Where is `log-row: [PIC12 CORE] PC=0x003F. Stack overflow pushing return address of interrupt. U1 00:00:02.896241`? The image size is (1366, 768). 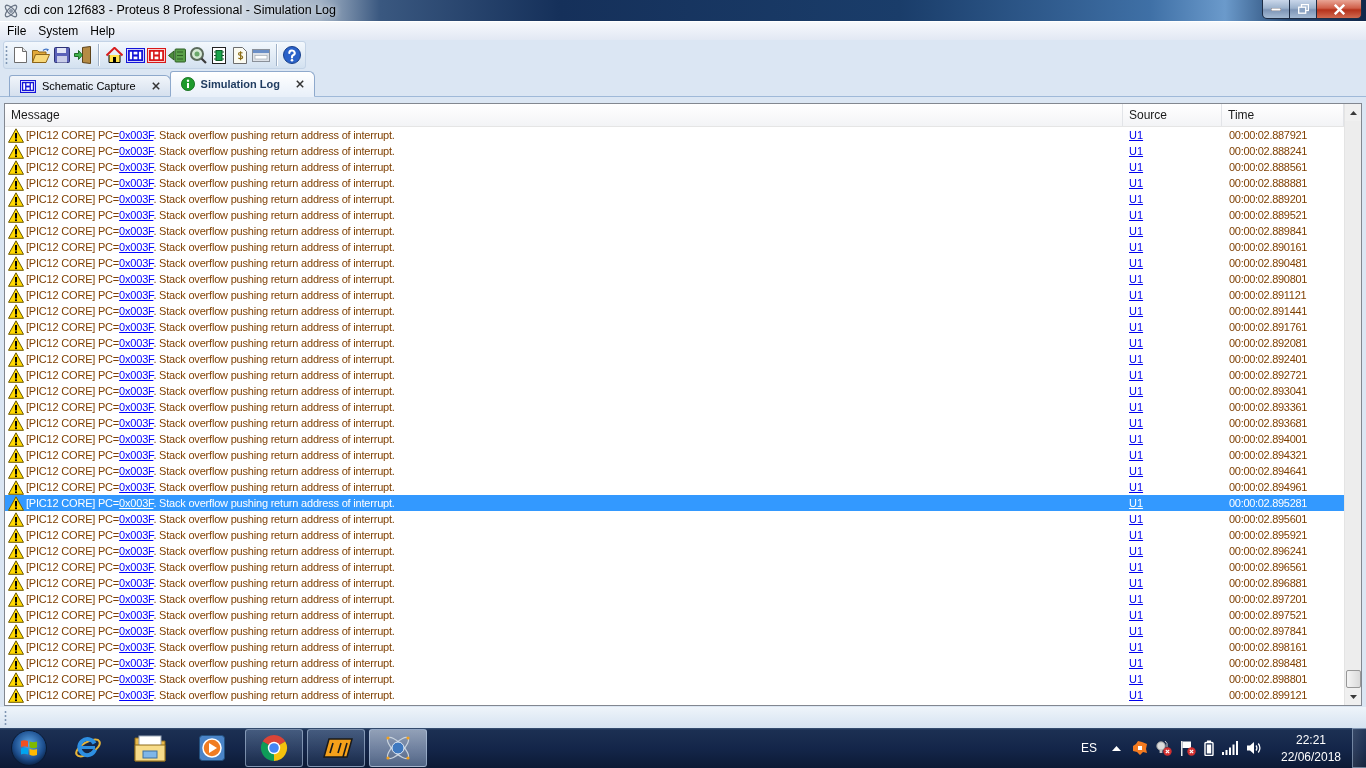
log-row: [PIC12 CORE] PC=0x003F. Stack overflow pushing return address of interrupt. U1 00:00:02.896241 is located at coordinates (674, 551).